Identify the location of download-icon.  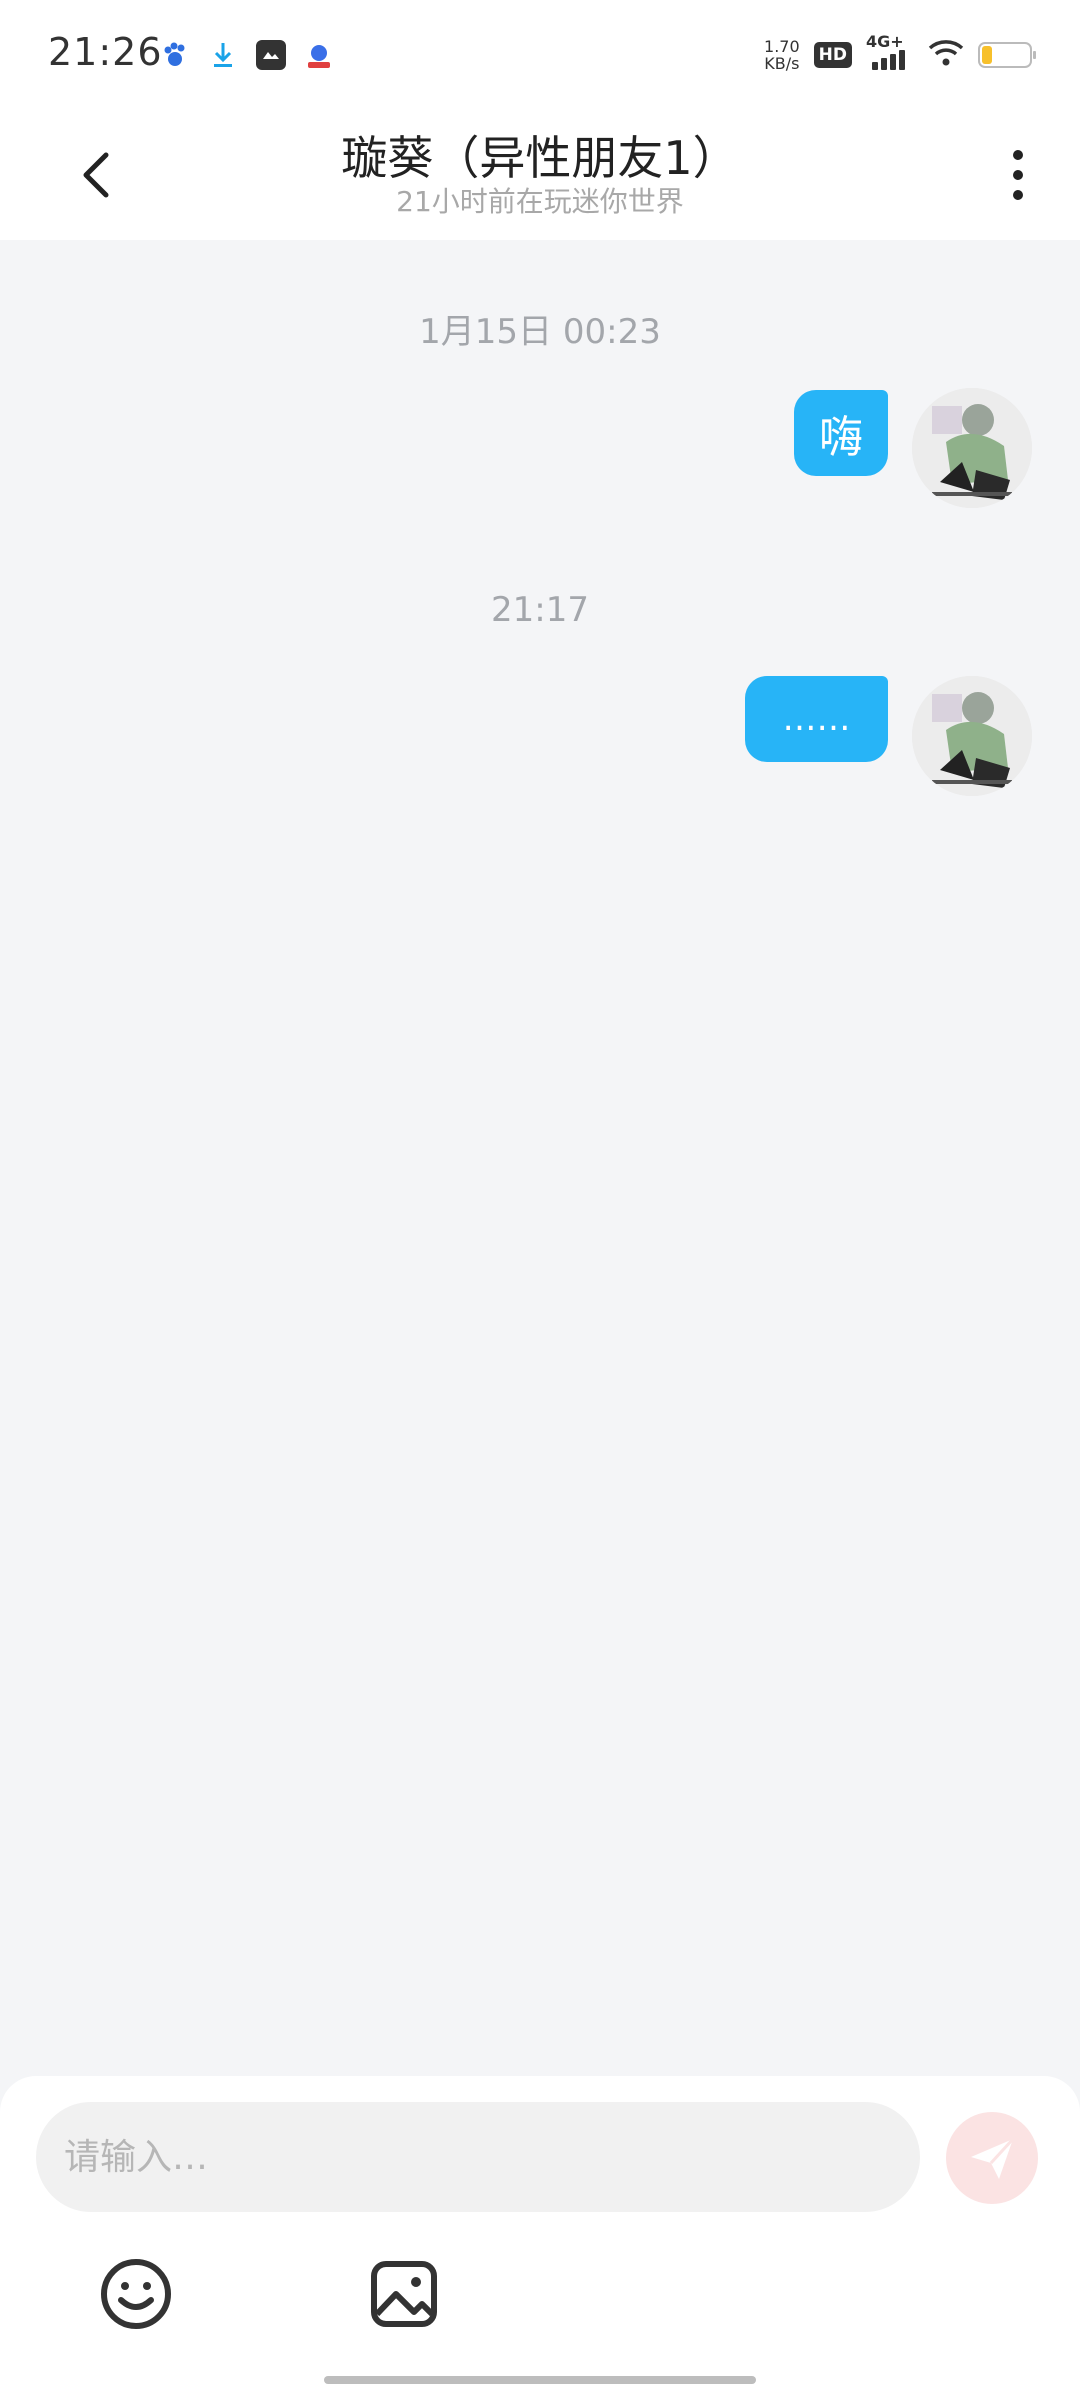
(223, 55).